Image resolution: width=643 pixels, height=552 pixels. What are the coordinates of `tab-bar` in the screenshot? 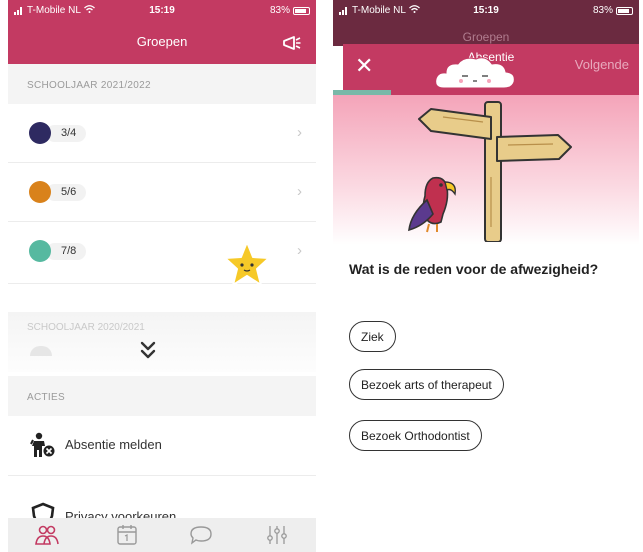 It's located at (162, 535).